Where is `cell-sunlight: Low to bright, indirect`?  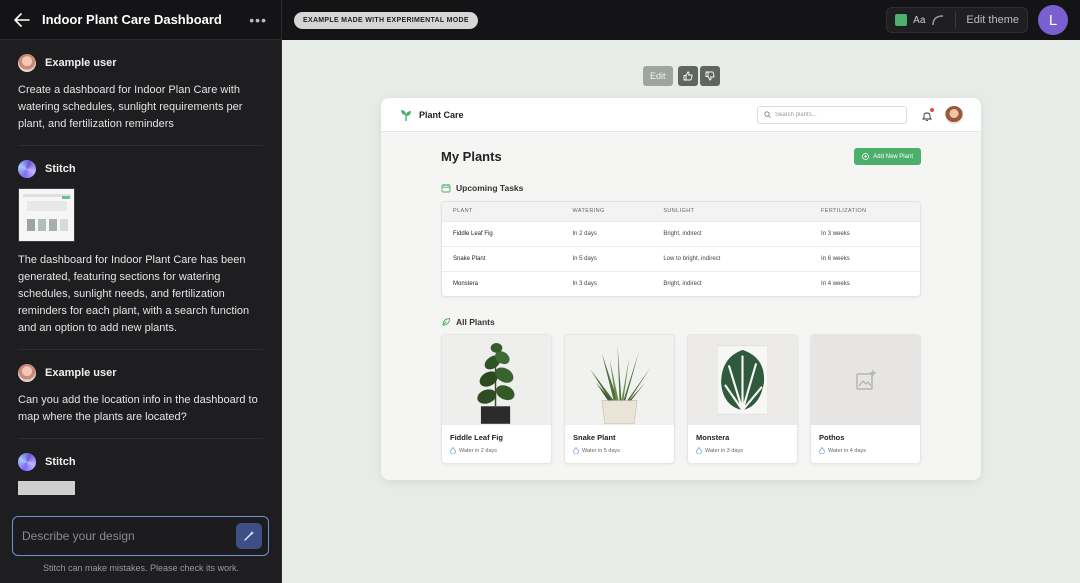 cell-sunlight: Low to bright, indirect is located at coordinates (731, 258).